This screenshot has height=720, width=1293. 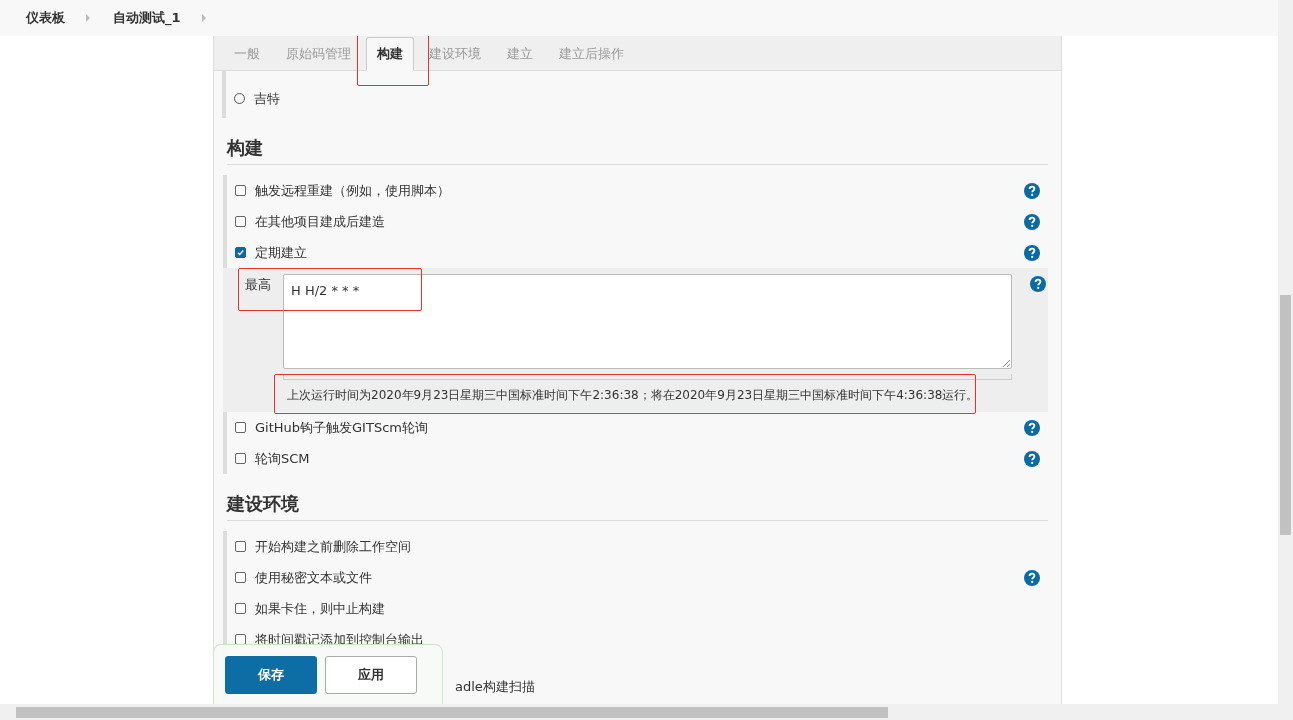 What do you see at coordinates (267, 98) in the screenshot?
I see `radio-label: 吉特` at bounding box center [267, 98].